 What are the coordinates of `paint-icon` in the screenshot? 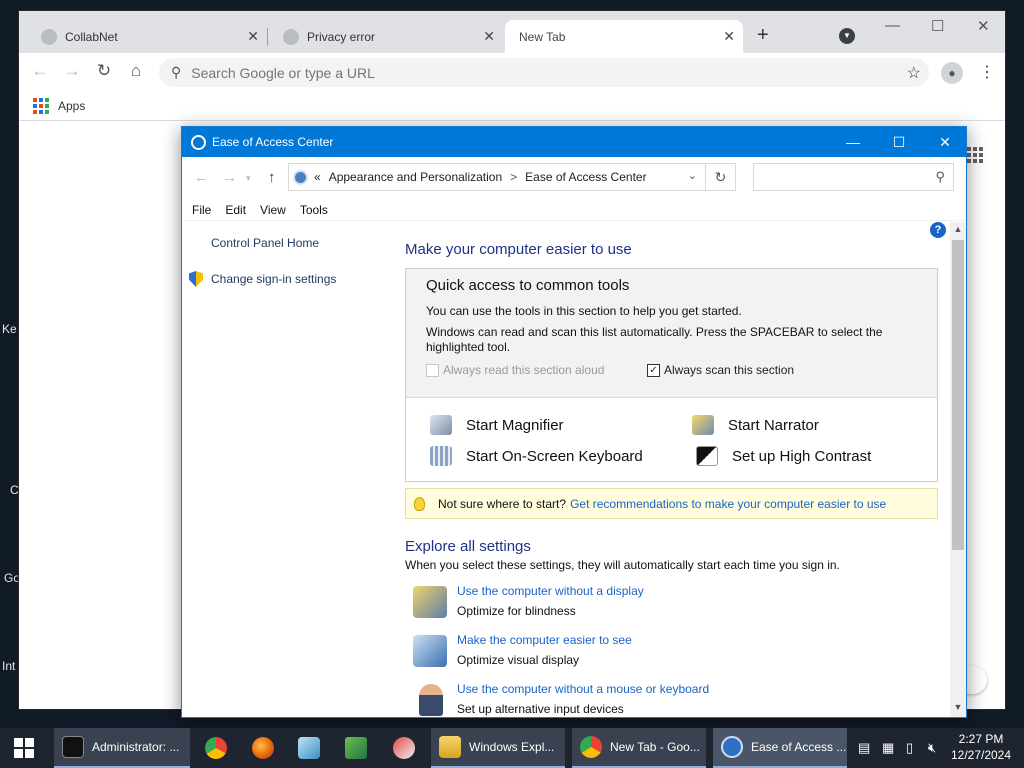 It's located at (404, 748).